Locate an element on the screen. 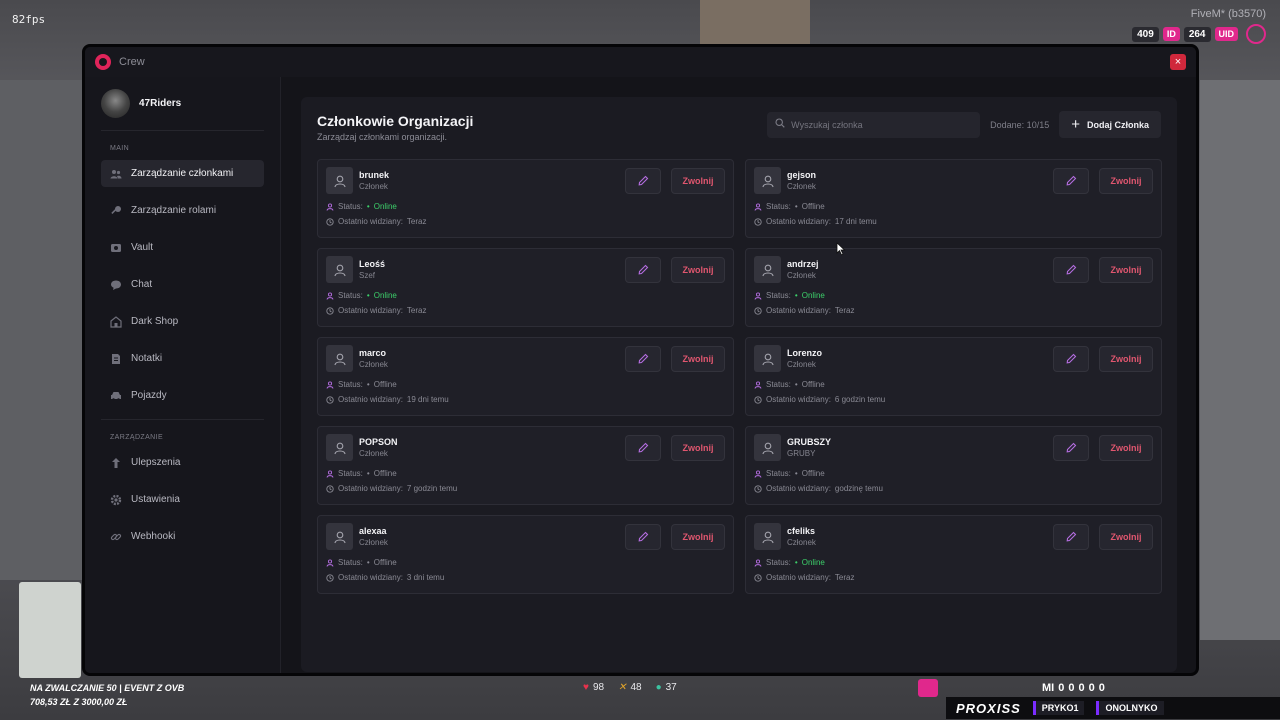 This screenshot has height=720, width=1280. sidebar-item-label: Ulepszenia is located at coordinates (156, 462).